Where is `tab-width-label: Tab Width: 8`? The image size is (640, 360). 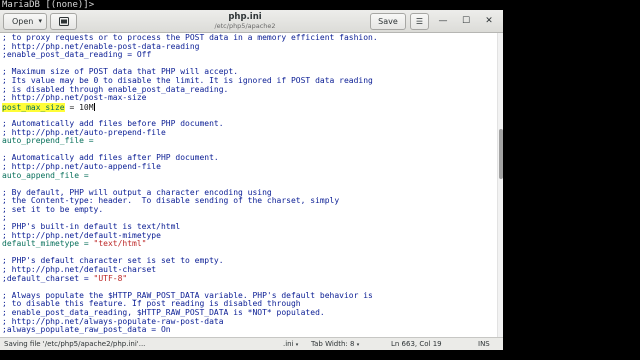 tab-width-label: Tab Width: 8 is located at coordinates (333, 344).